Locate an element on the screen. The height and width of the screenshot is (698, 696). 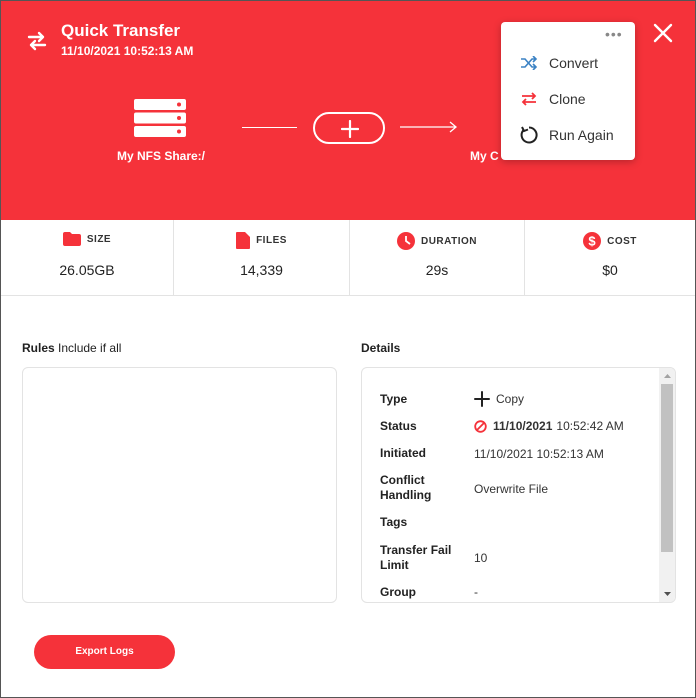
transfer-title: Quick Transfer is located at coordinates (121, 30).